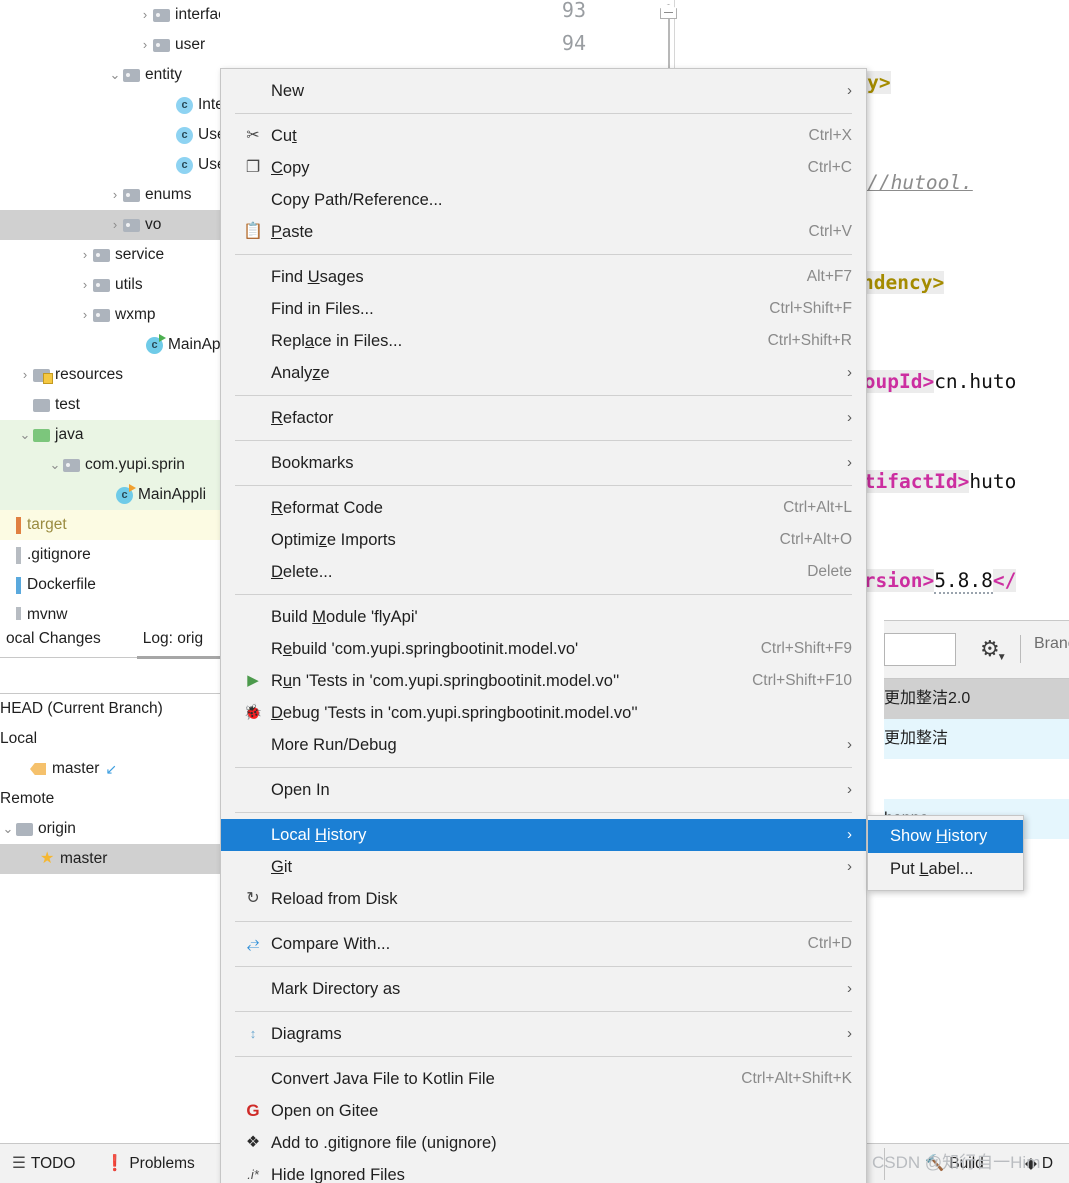  I want to click on status-problems: ❗ Problems, so click(150, 1163).